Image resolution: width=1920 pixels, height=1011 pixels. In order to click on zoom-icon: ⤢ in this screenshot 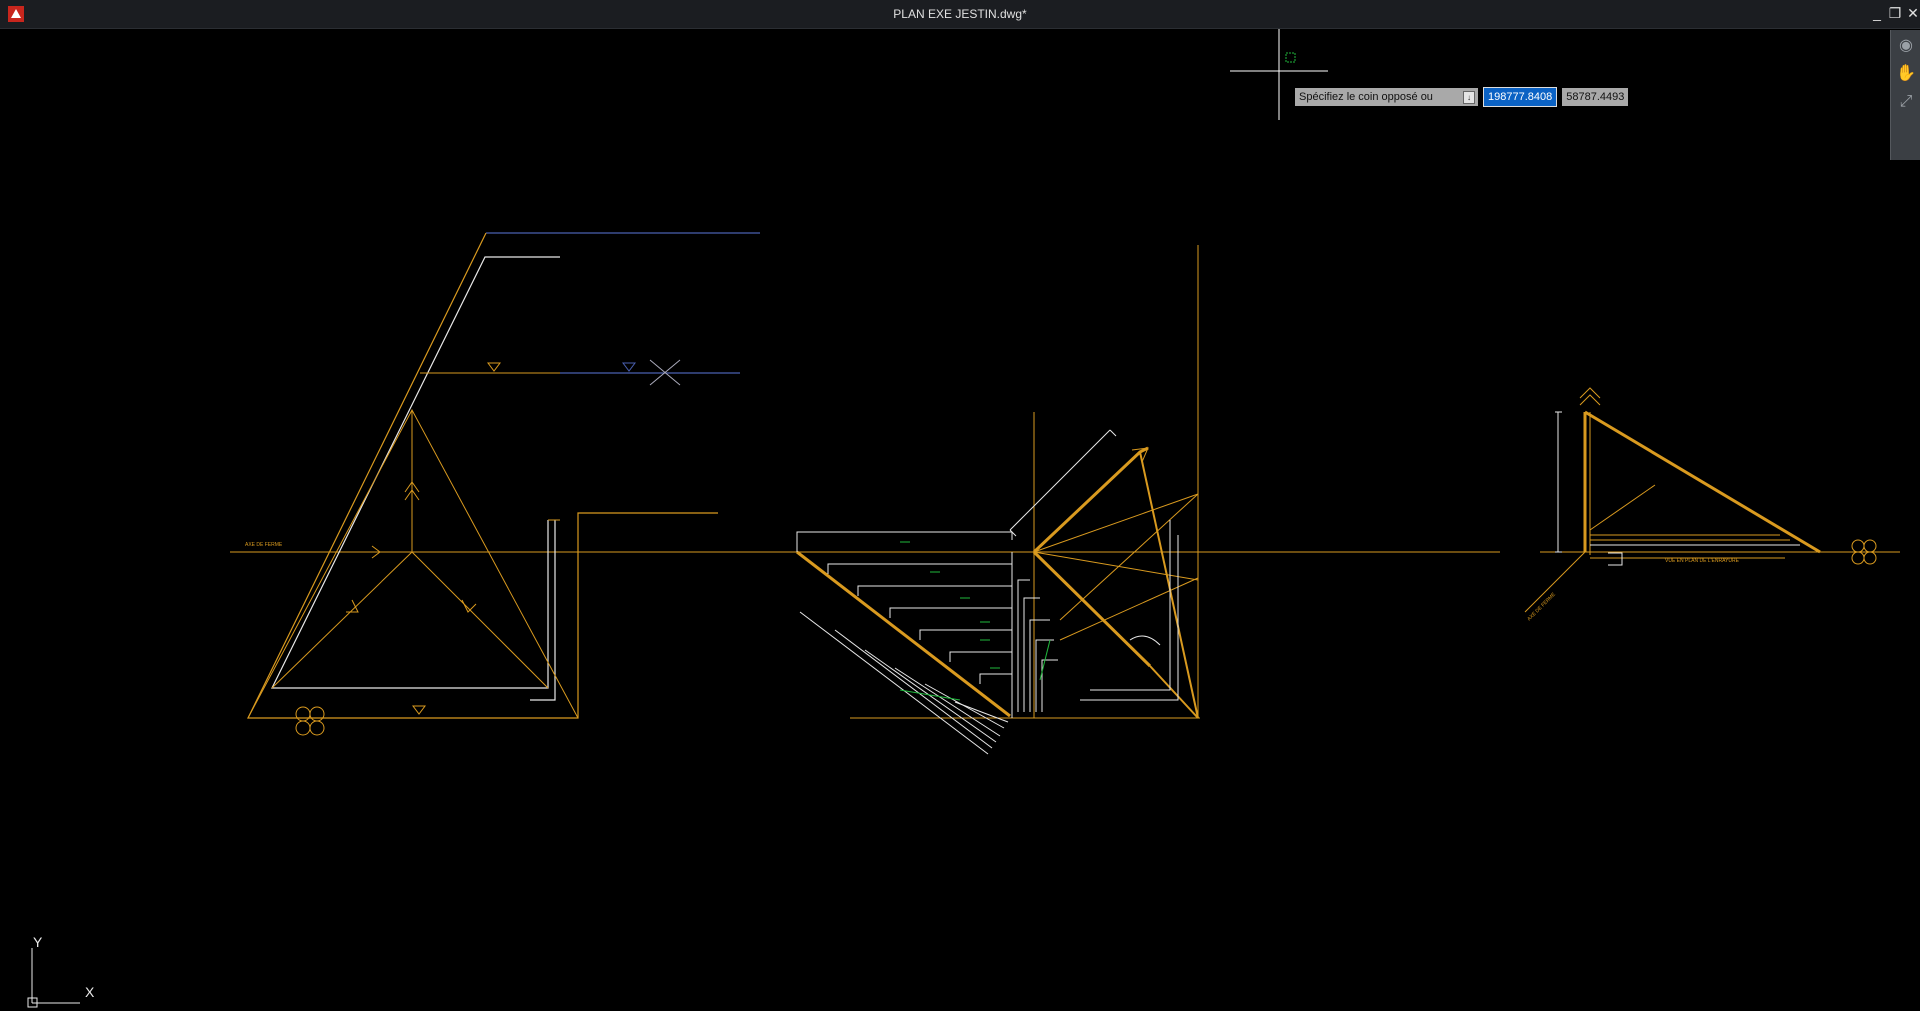, I will do `click(1906, 102)`.